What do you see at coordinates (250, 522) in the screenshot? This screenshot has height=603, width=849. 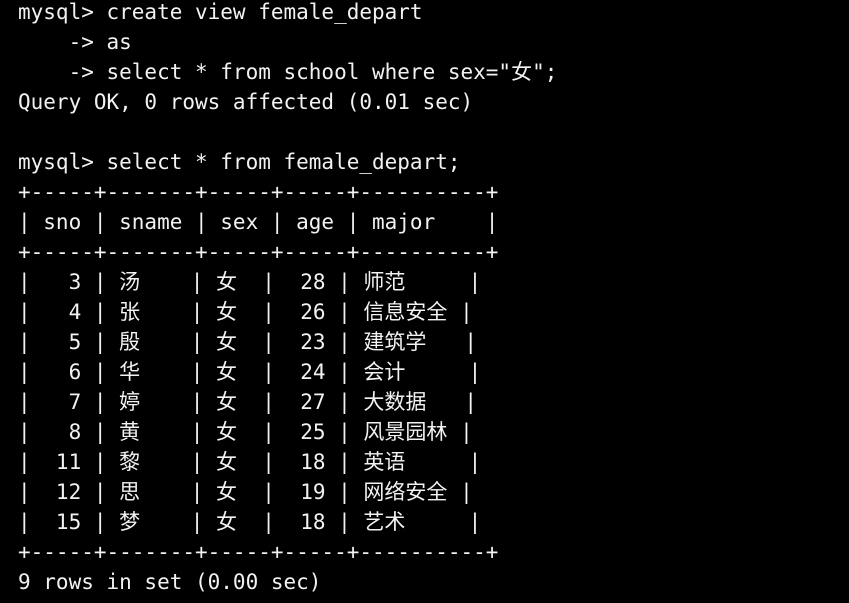 I see `table-row: | 15 | 梦 | 女 | 18 | 艺术 |` at bounding box center [250, 522].